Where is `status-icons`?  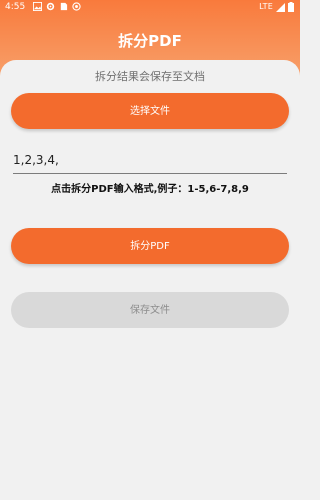
status-icons is located at coordinates (57, 6).